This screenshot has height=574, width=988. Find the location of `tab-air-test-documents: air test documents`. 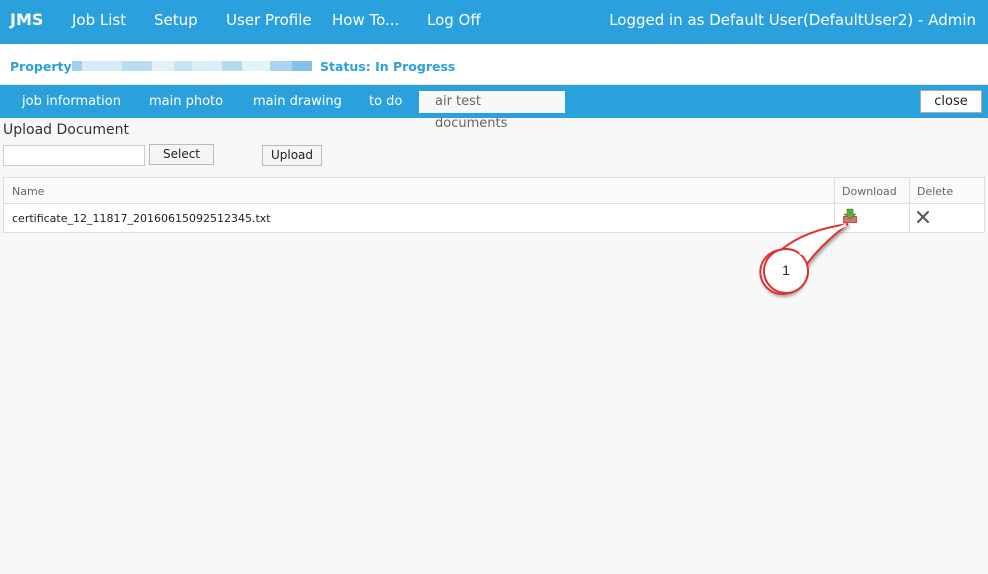

tab-air-test-documents: air test documents is located at coordinates (492, 111).